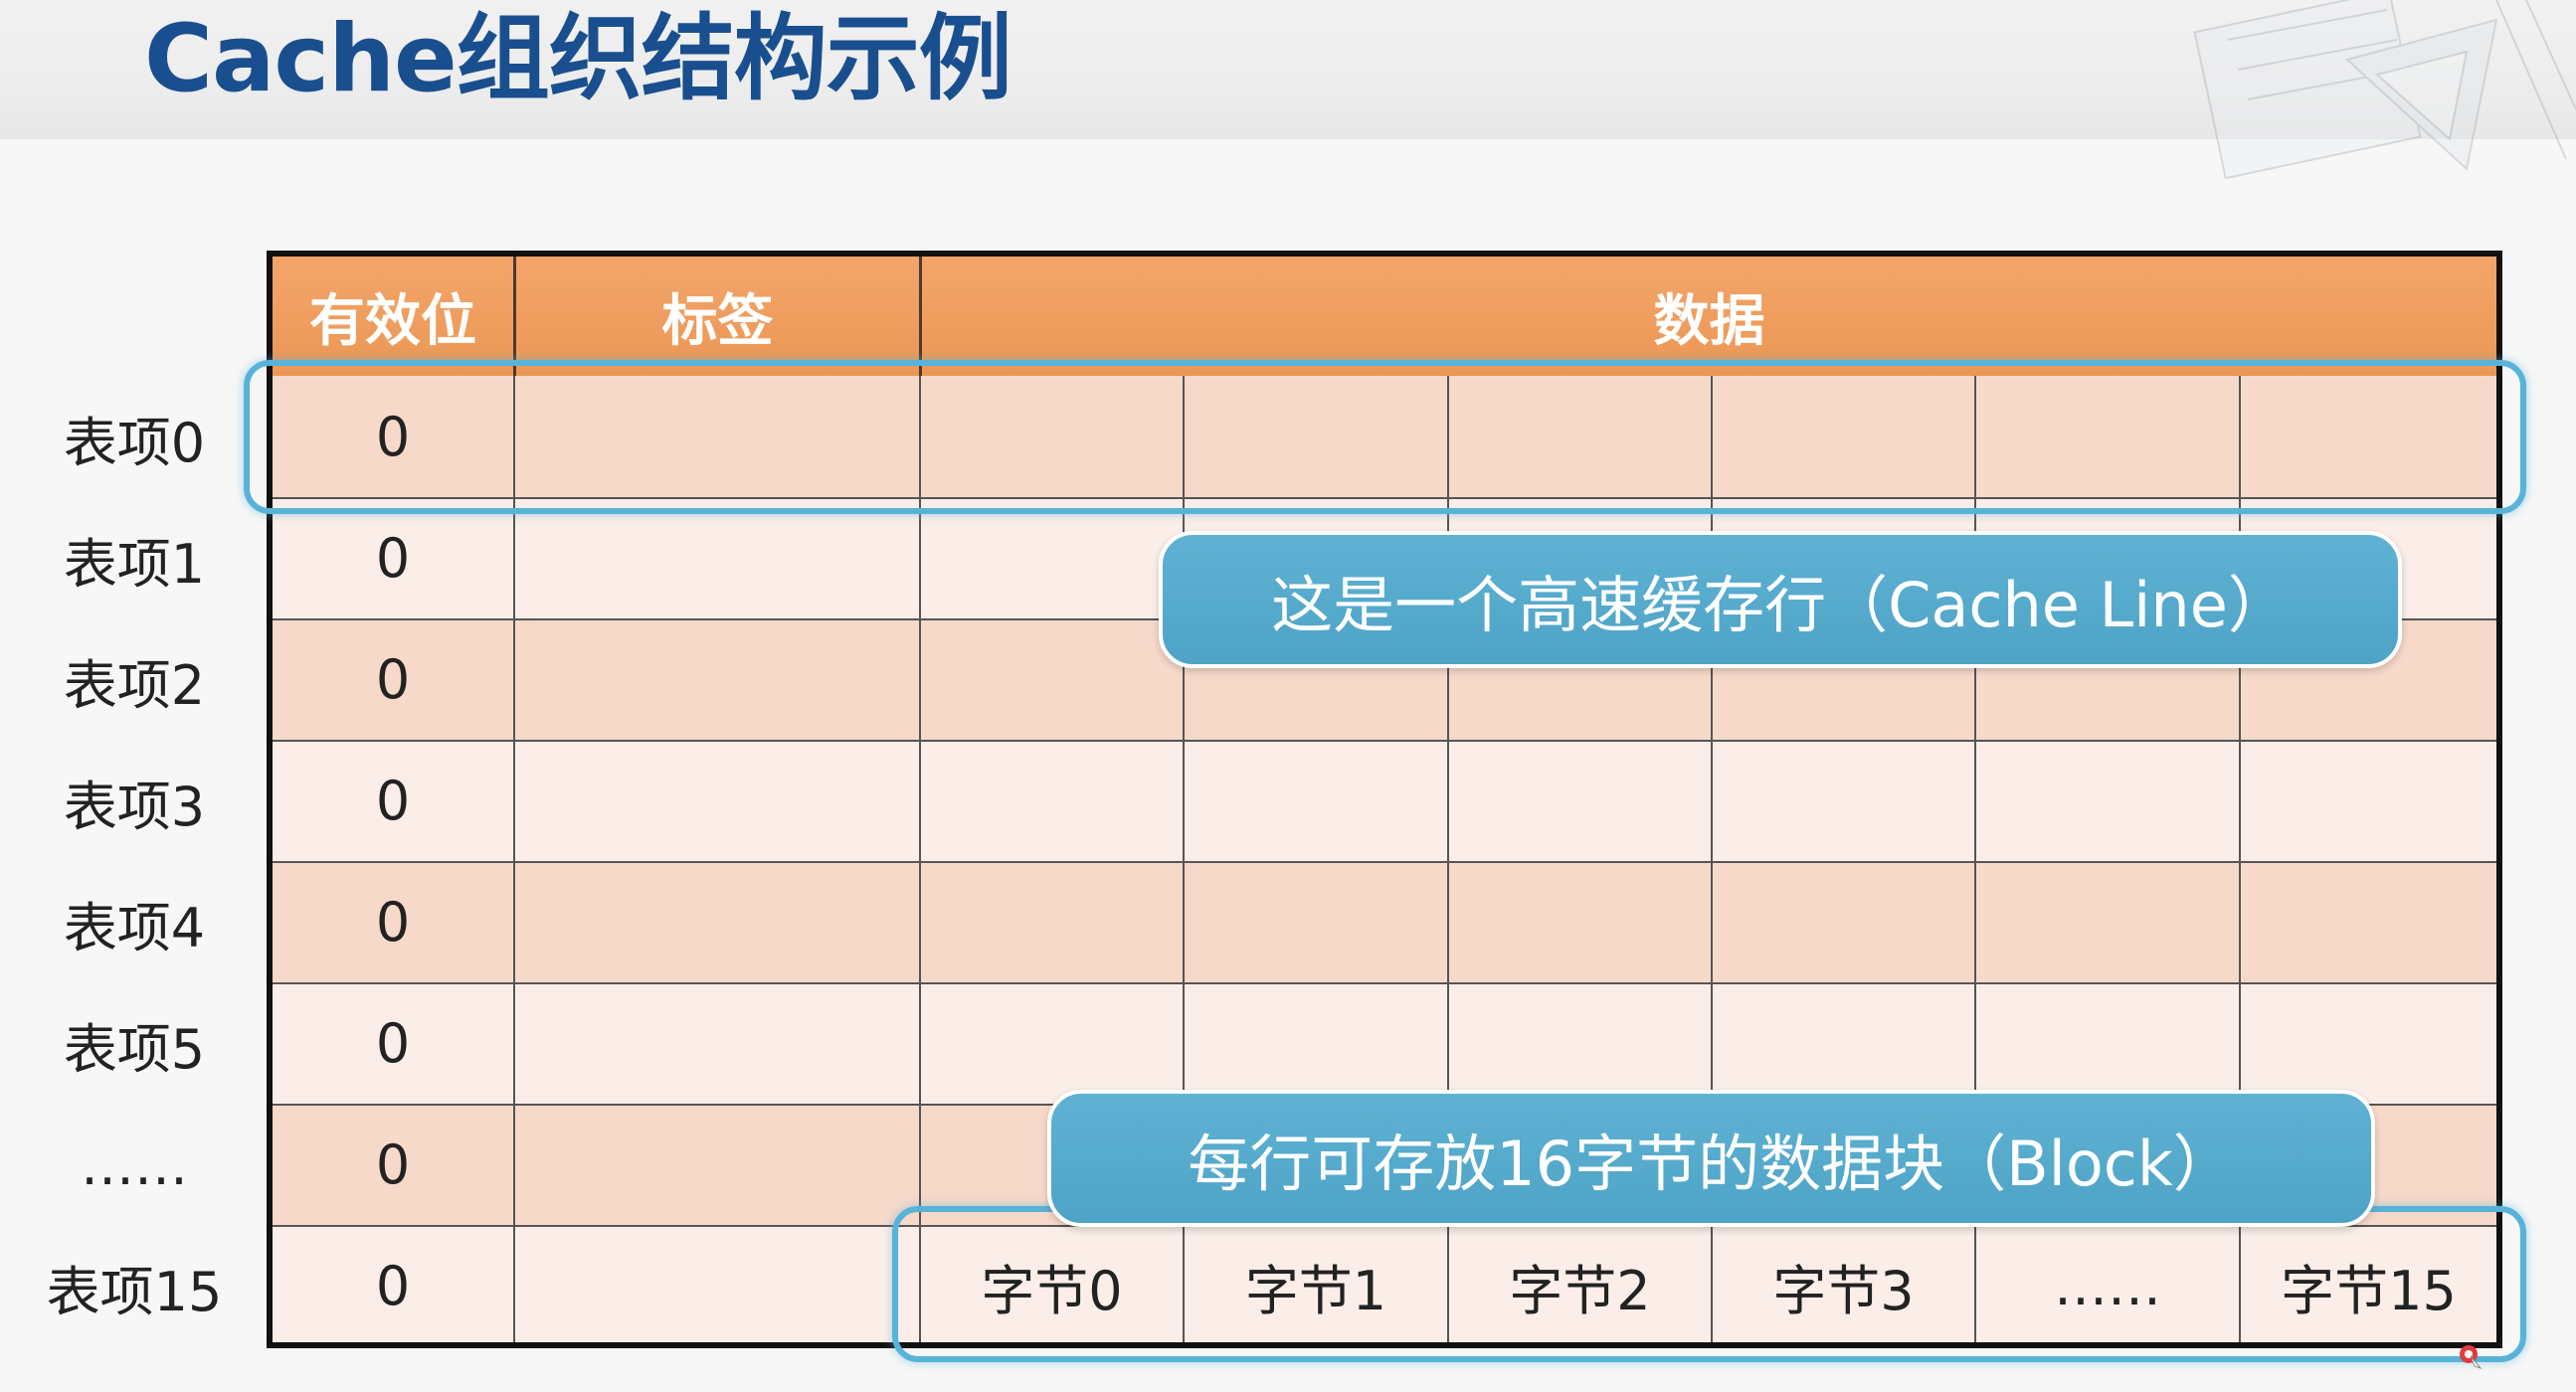 The width and height of the screenshot is (2576, 1392). I want to click on row-label: 表项4, so click(134, 928).